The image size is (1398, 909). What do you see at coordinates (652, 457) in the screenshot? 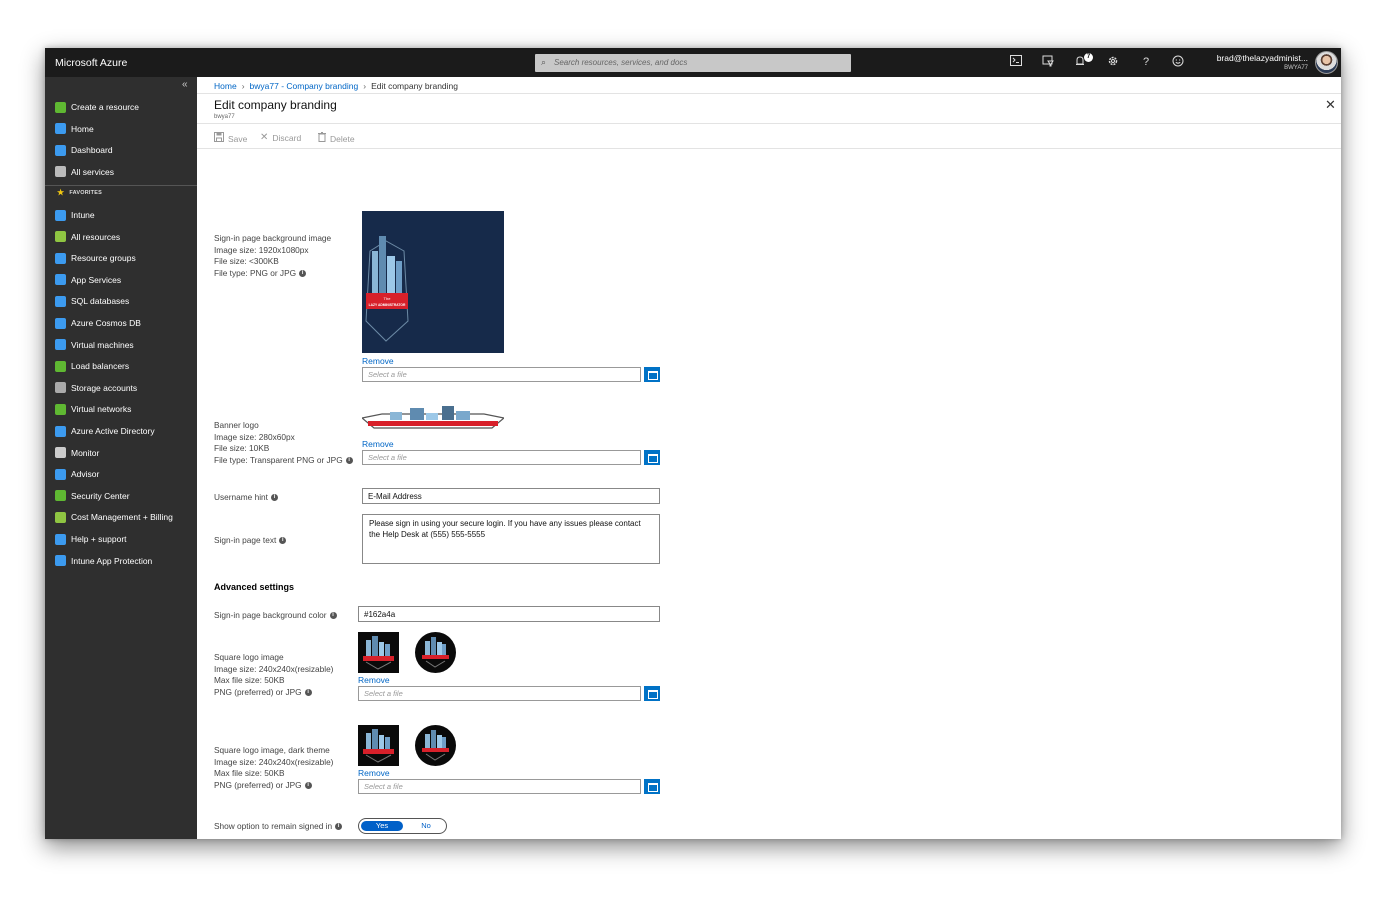
I see `banner-browse-folder-icon` at bounding box center [652, 457].